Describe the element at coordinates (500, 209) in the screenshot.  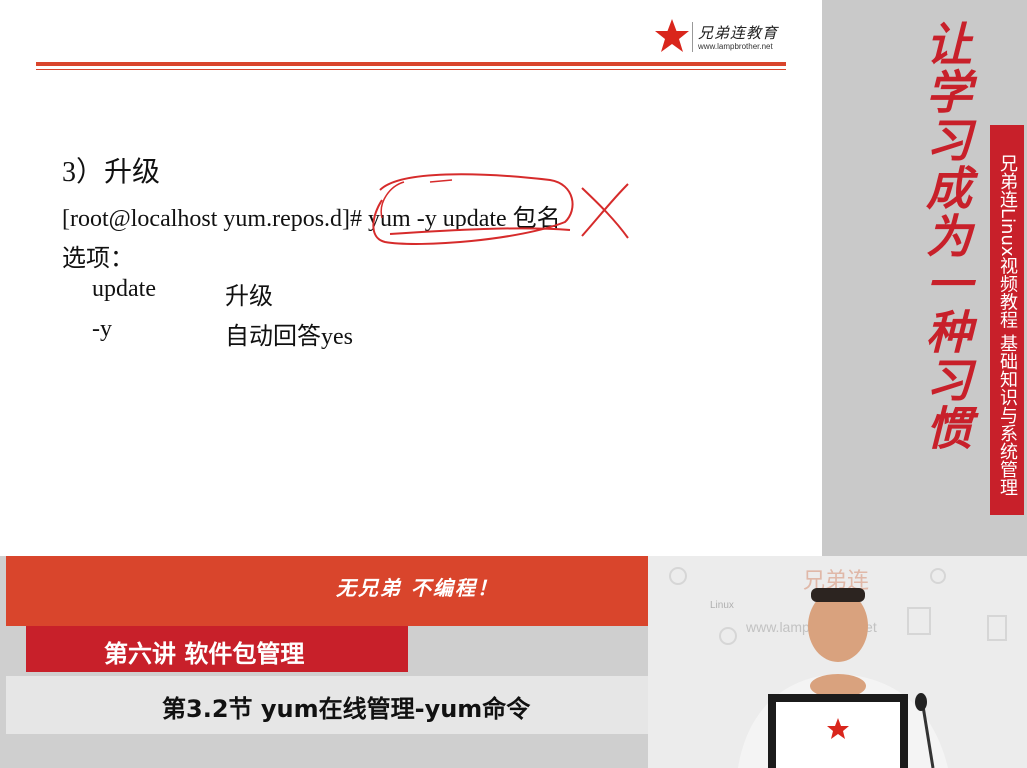
I see `handwritten-annotation` at that location.